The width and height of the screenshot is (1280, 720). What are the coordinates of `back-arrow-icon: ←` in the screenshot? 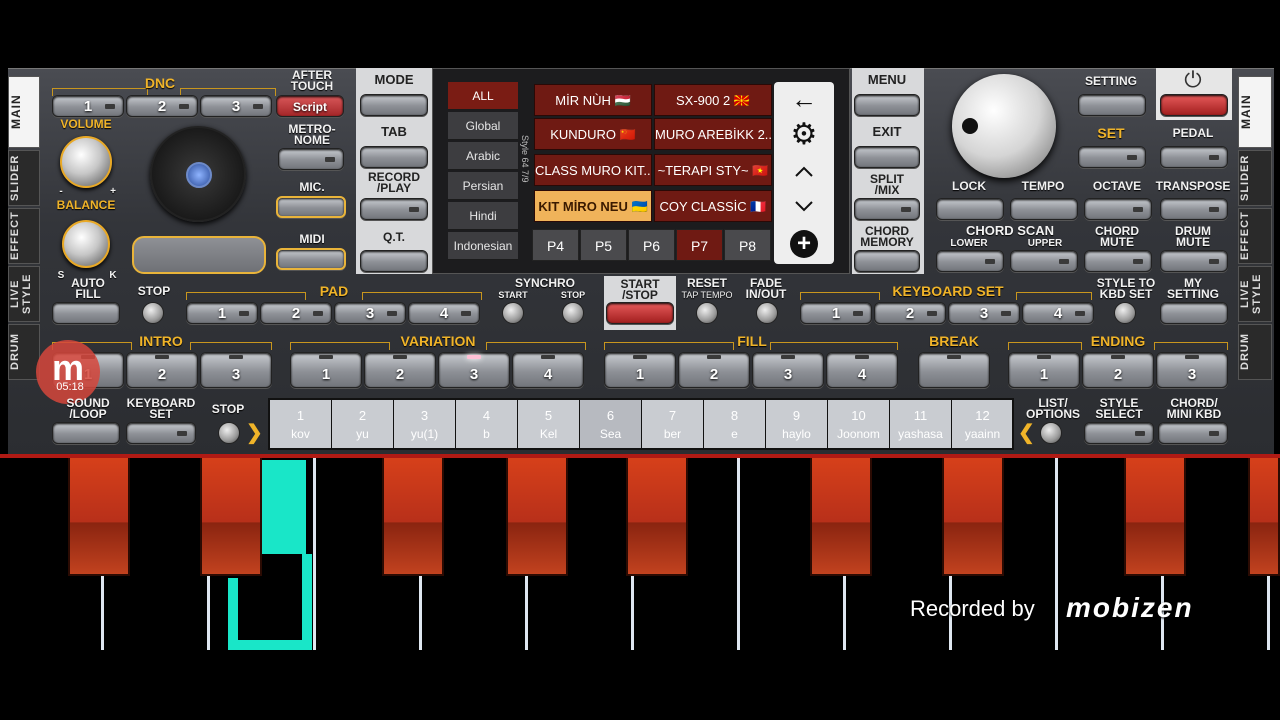 It's located at (804, 100).